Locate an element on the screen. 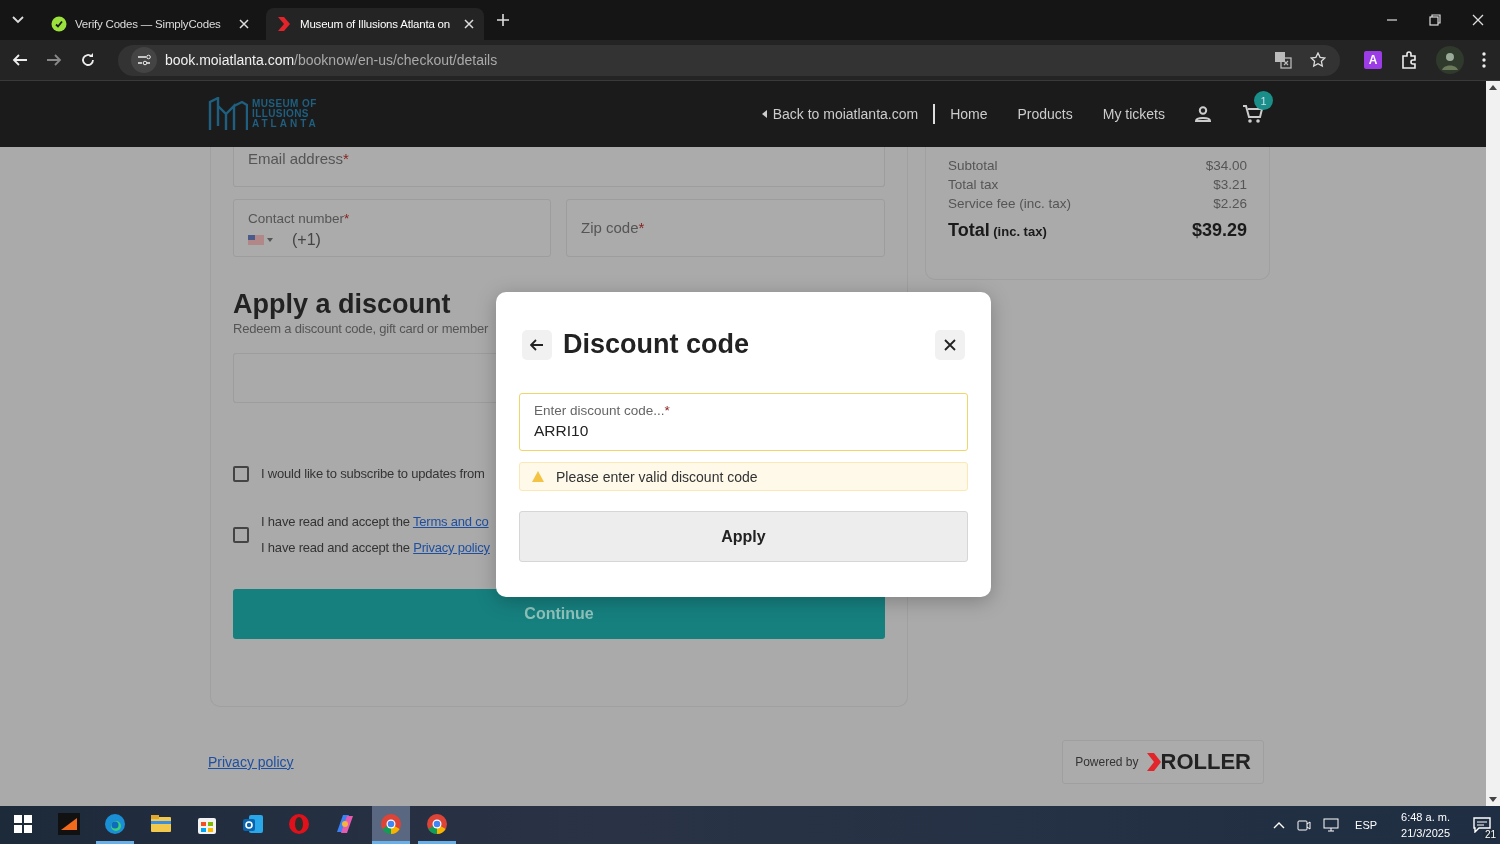  back-button is located at coordinates (537, 344).